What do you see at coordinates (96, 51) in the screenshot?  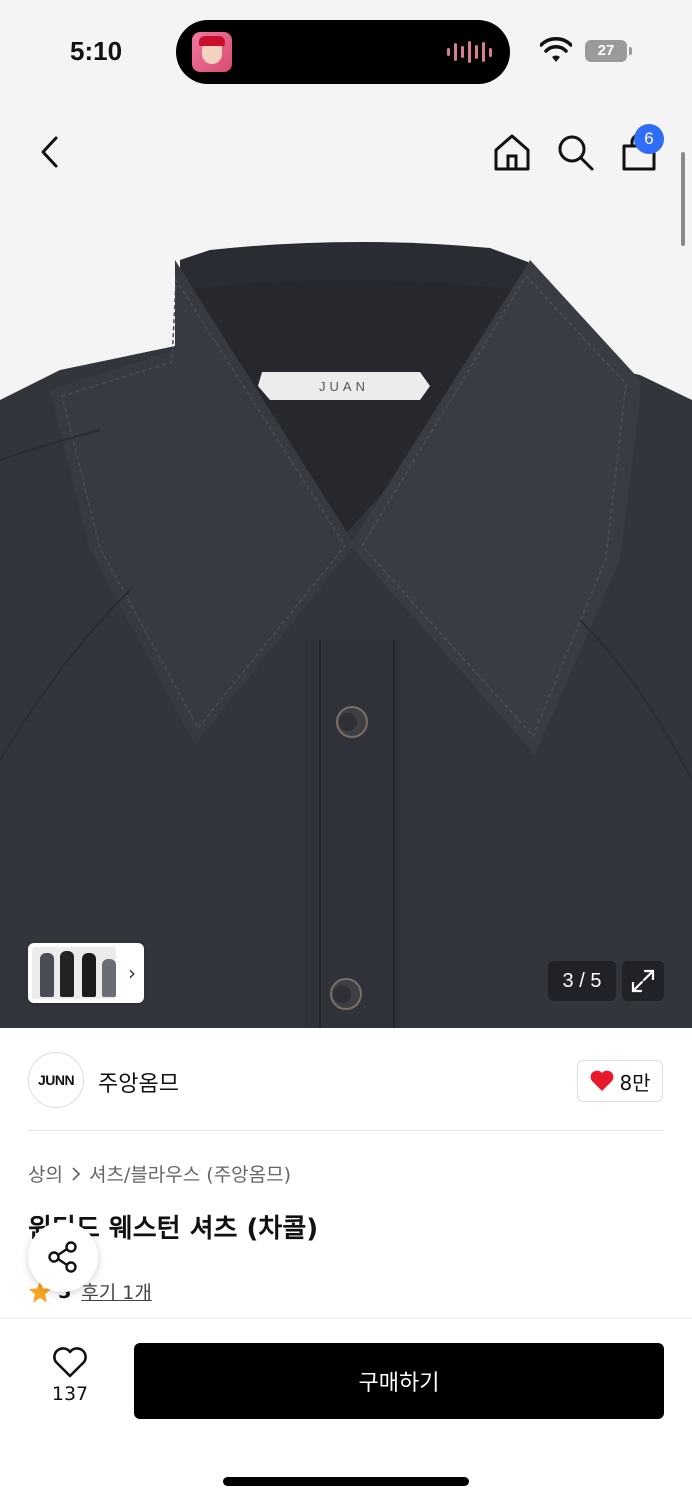 I see `status-time: 5:10` at bounding box center [96, 51].